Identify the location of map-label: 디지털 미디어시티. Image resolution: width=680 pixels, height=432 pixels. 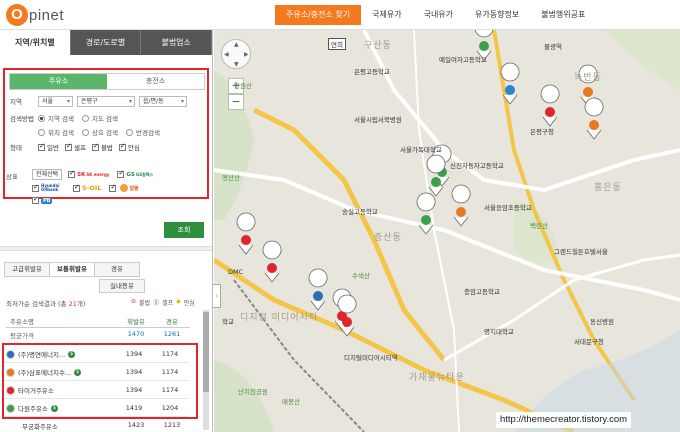
(279, 318).